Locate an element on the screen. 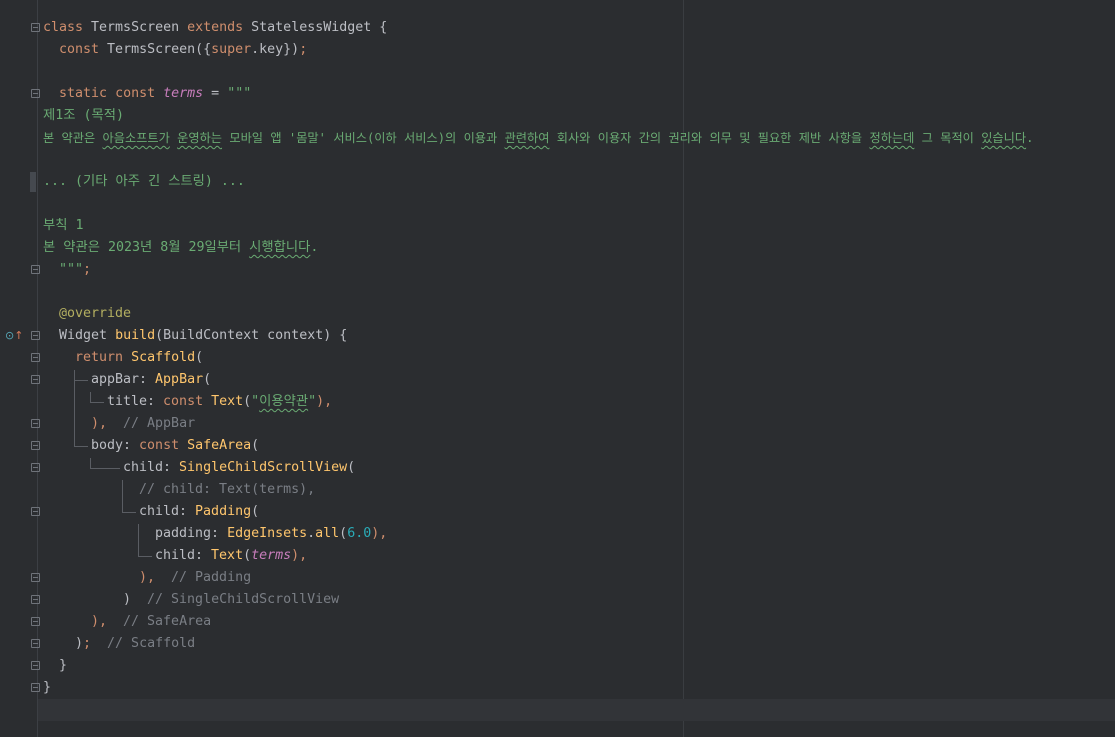 This screenshot has height=737, width=1115. code-line-28: ), // SafeArea is located at coordinates (151, 622).